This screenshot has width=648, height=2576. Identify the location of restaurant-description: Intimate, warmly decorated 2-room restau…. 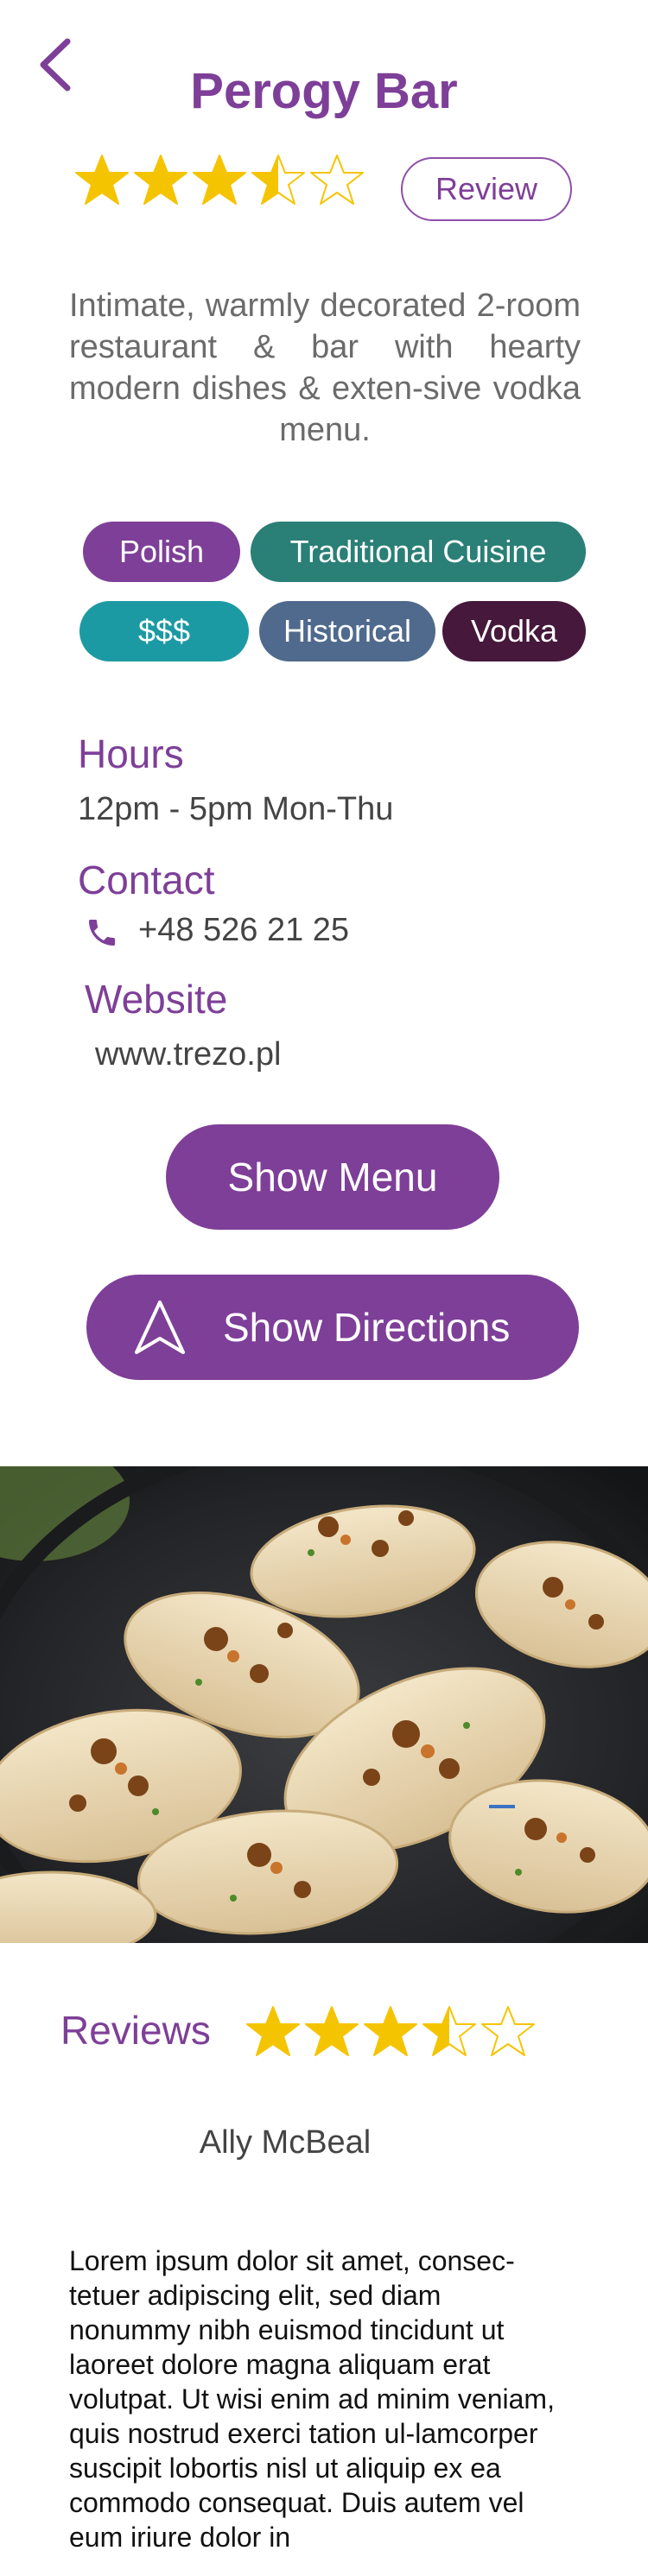
(325, 368).